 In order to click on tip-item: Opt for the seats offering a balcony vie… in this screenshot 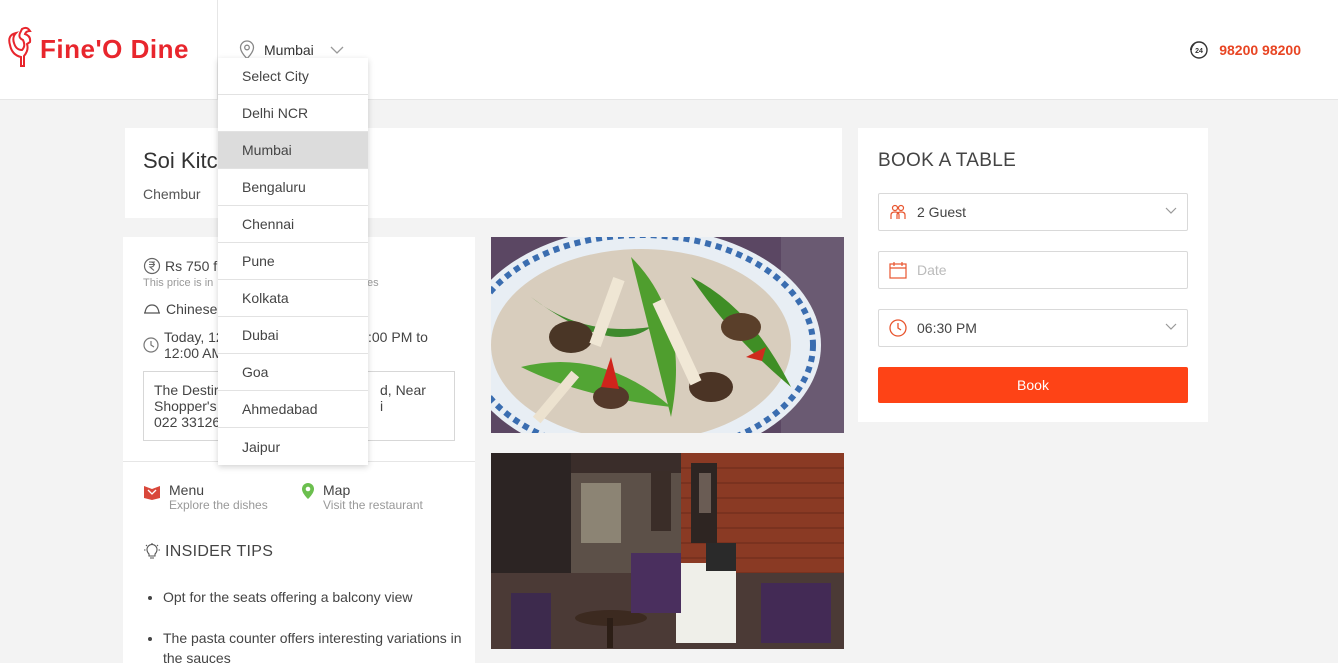, I will do `click(313, 597)`.